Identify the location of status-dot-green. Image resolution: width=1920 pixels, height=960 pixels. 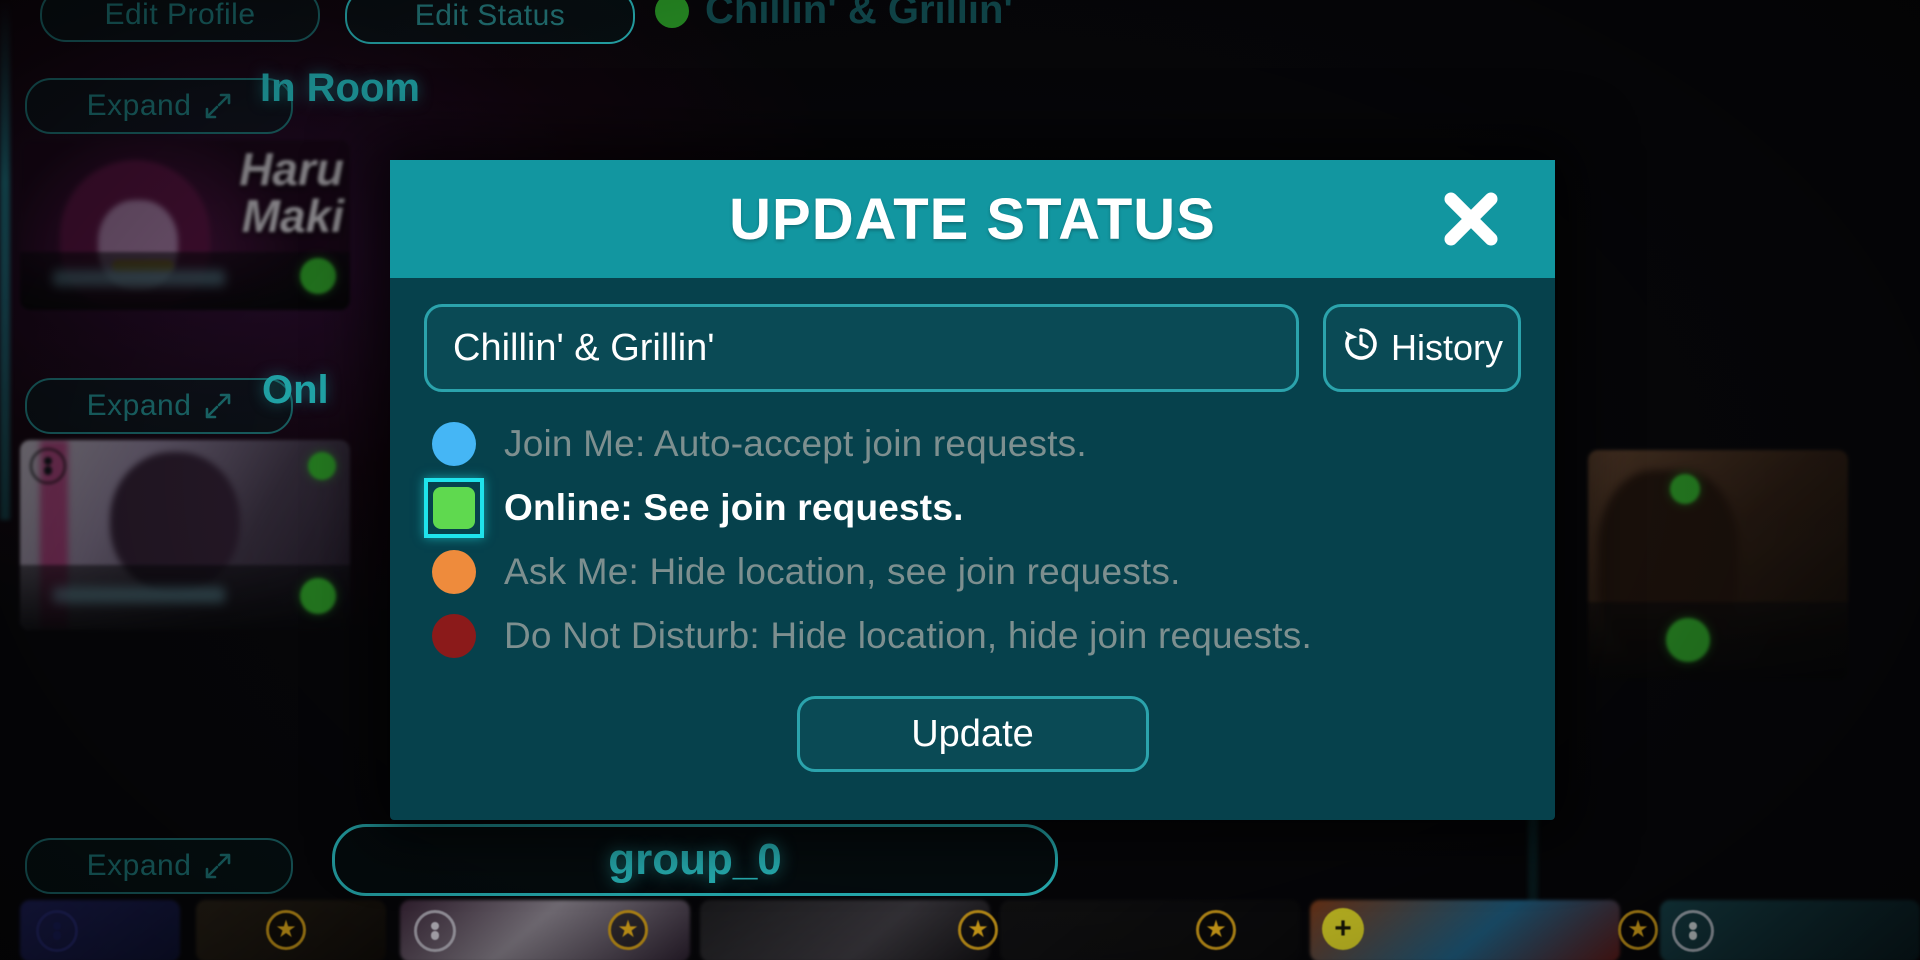
(454, 508).